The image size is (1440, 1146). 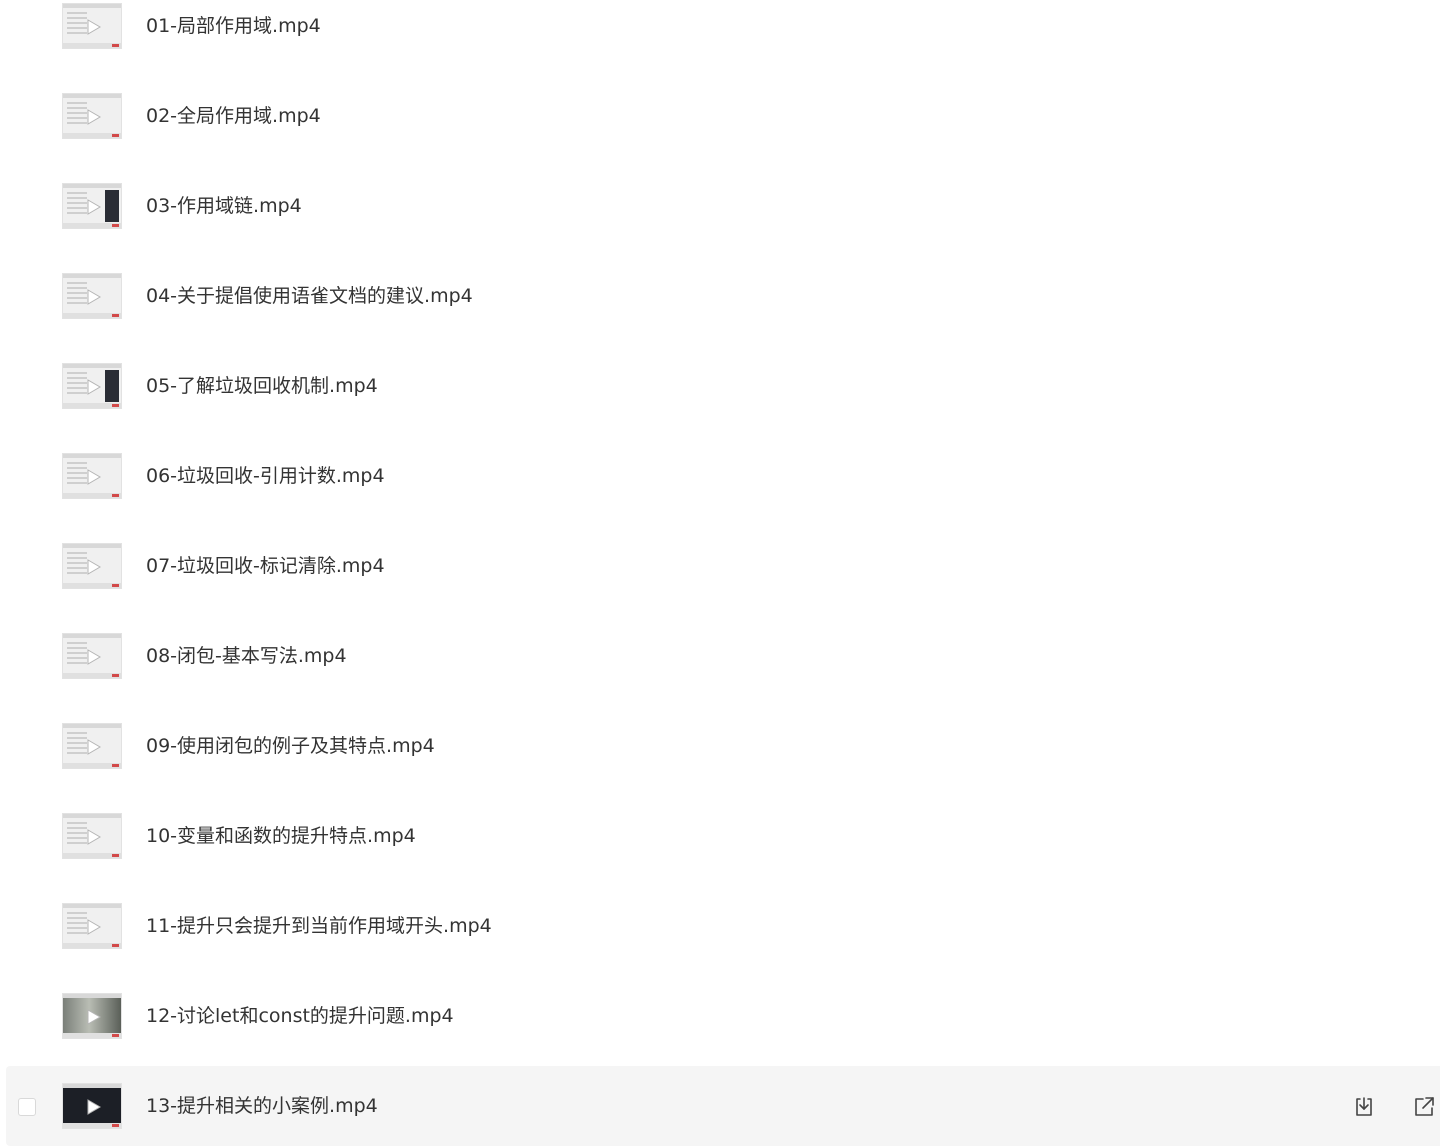 I want to click on file-row: 11-提升只会提升到当前作用域开头.mp4, so click(x=723, y=926).